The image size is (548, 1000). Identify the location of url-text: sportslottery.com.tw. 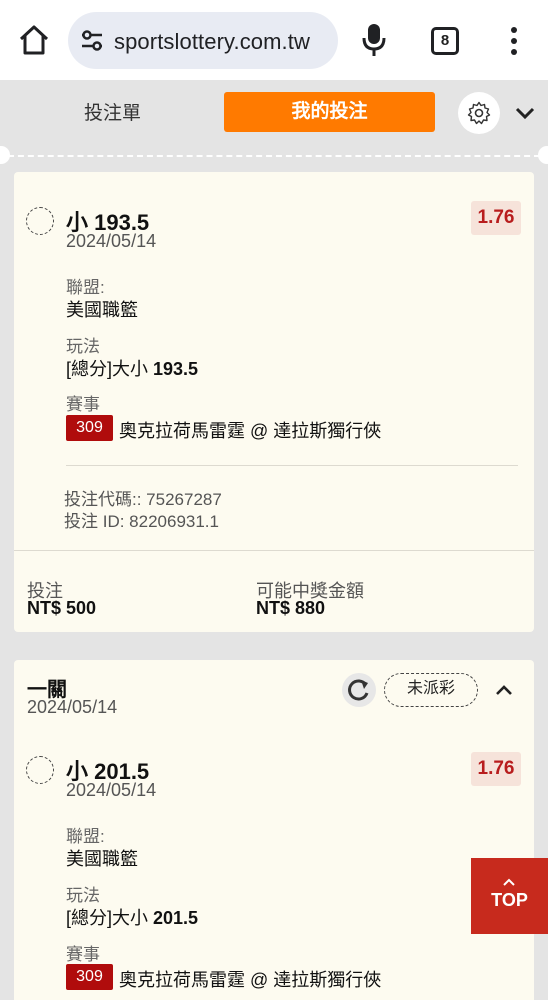
(212, 42).